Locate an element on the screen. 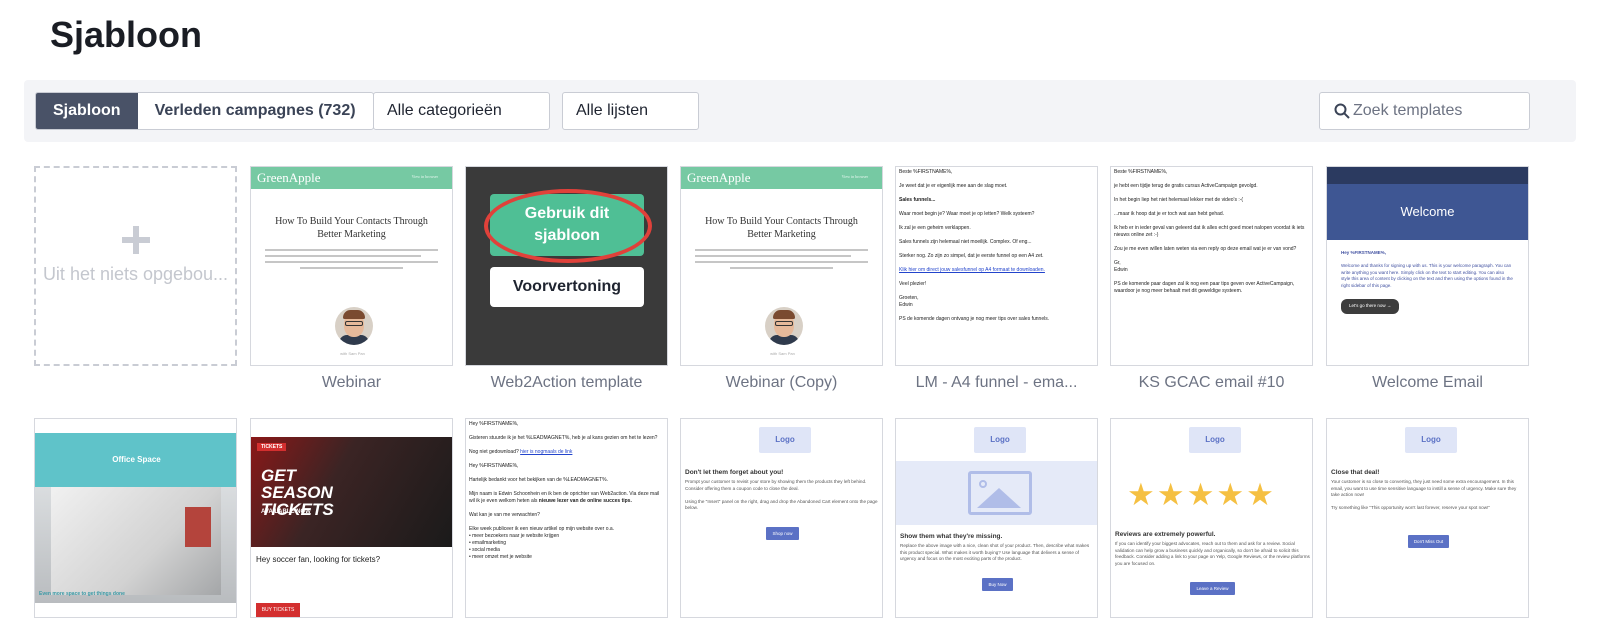 The image size is (1600, 643). list-dropdown: Alle lijsten is located at coordinates (630, 111).